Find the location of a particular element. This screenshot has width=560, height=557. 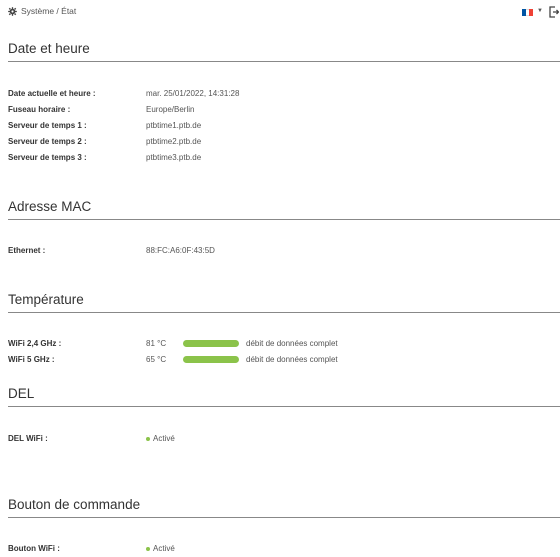

led-wifi-status: Activé is located at coordinates (164, 438).